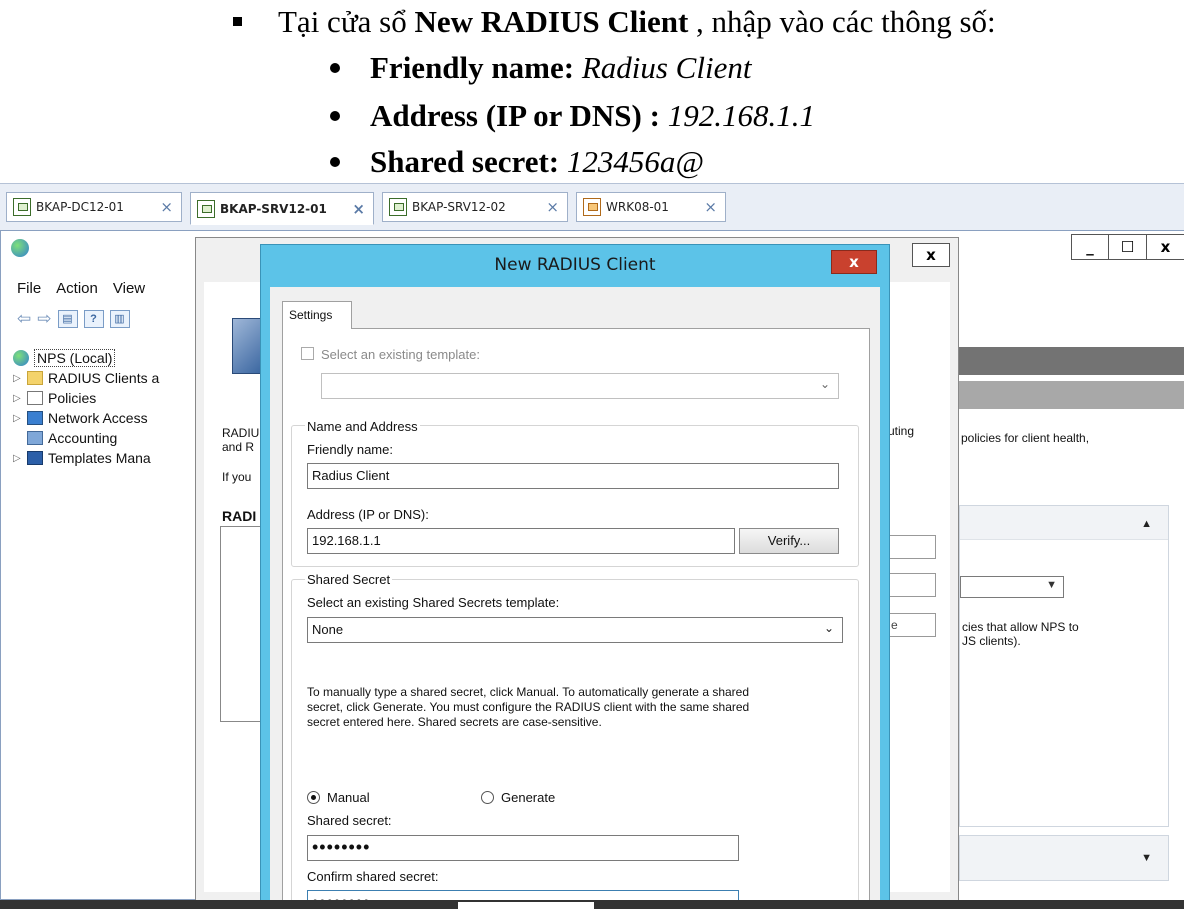 This screenshot has height=909, width=1184. I want to click on policy-icon, so click(35, 398).